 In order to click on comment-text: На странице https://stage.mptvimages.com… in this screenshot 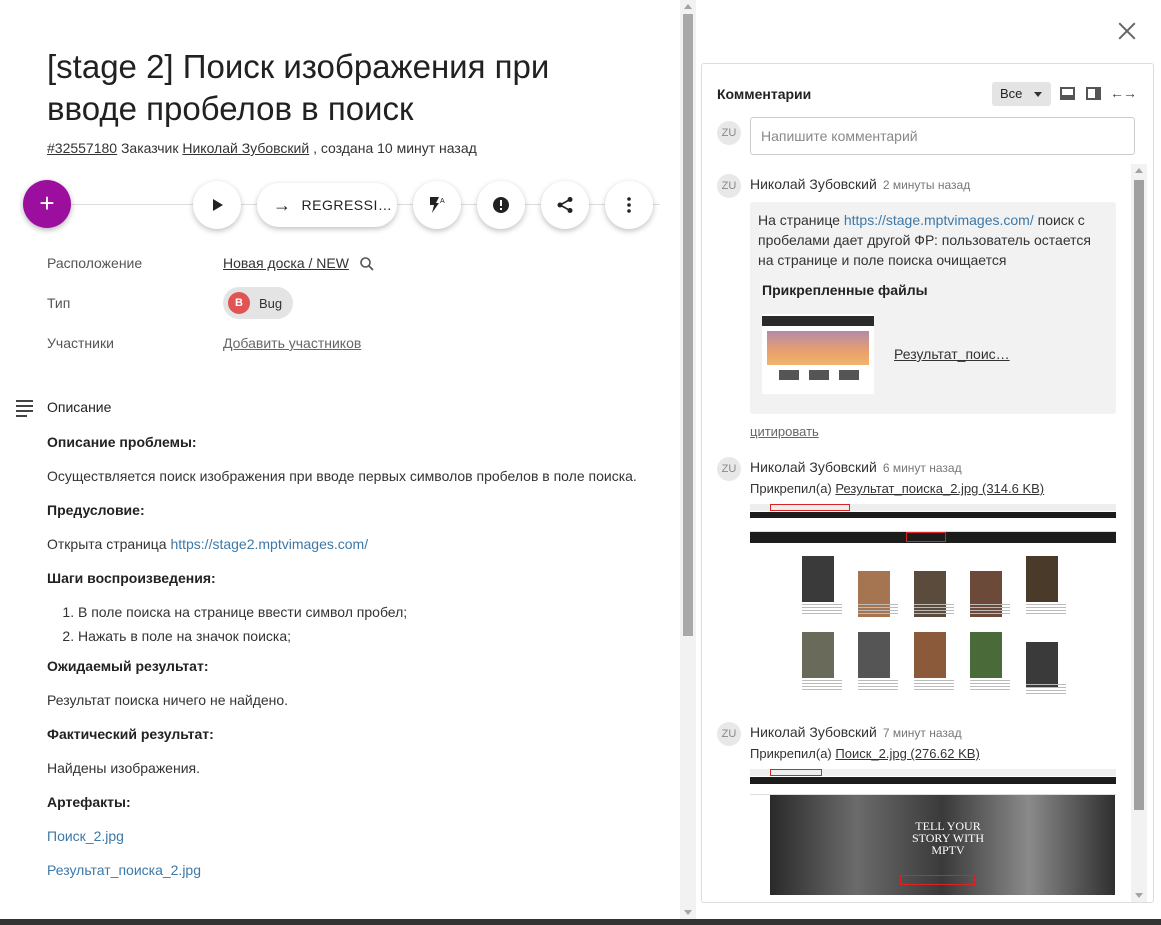, I will do `click(924, 240)`.